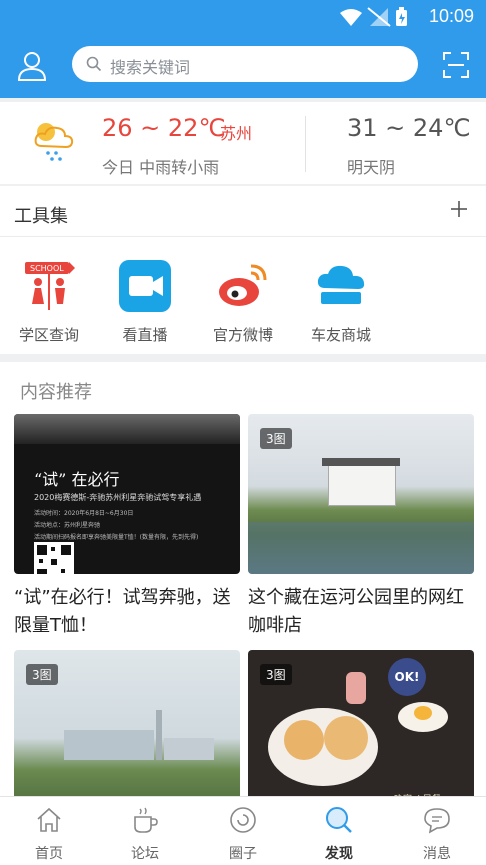  I want to click on weather-card: 26 ~ 22℃ 苏州 今日 中雨转小雨 31 ~ 24℃ 明天阴, so click(243, 143).